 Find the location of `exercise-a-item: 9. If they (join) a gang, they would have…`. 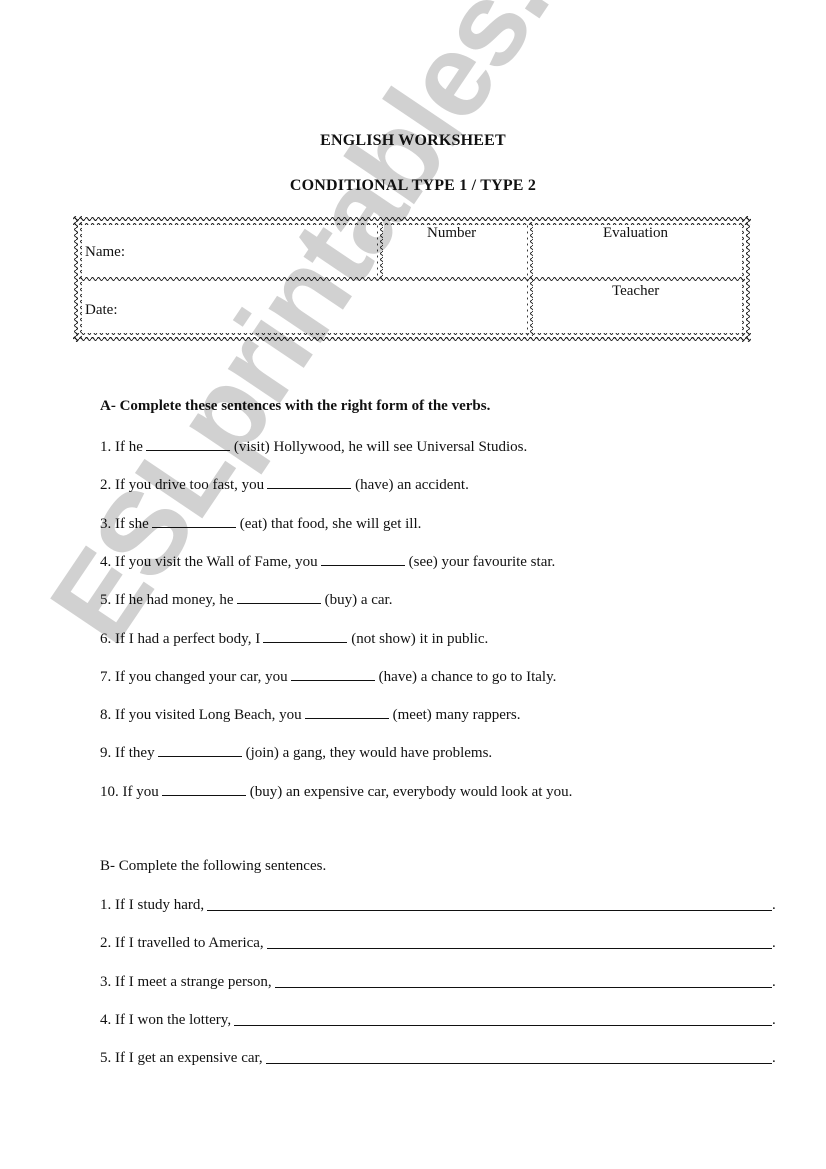

exercise-a-item: 9. If they (join) a gang, they would have… is located at coordinates (296, 752).